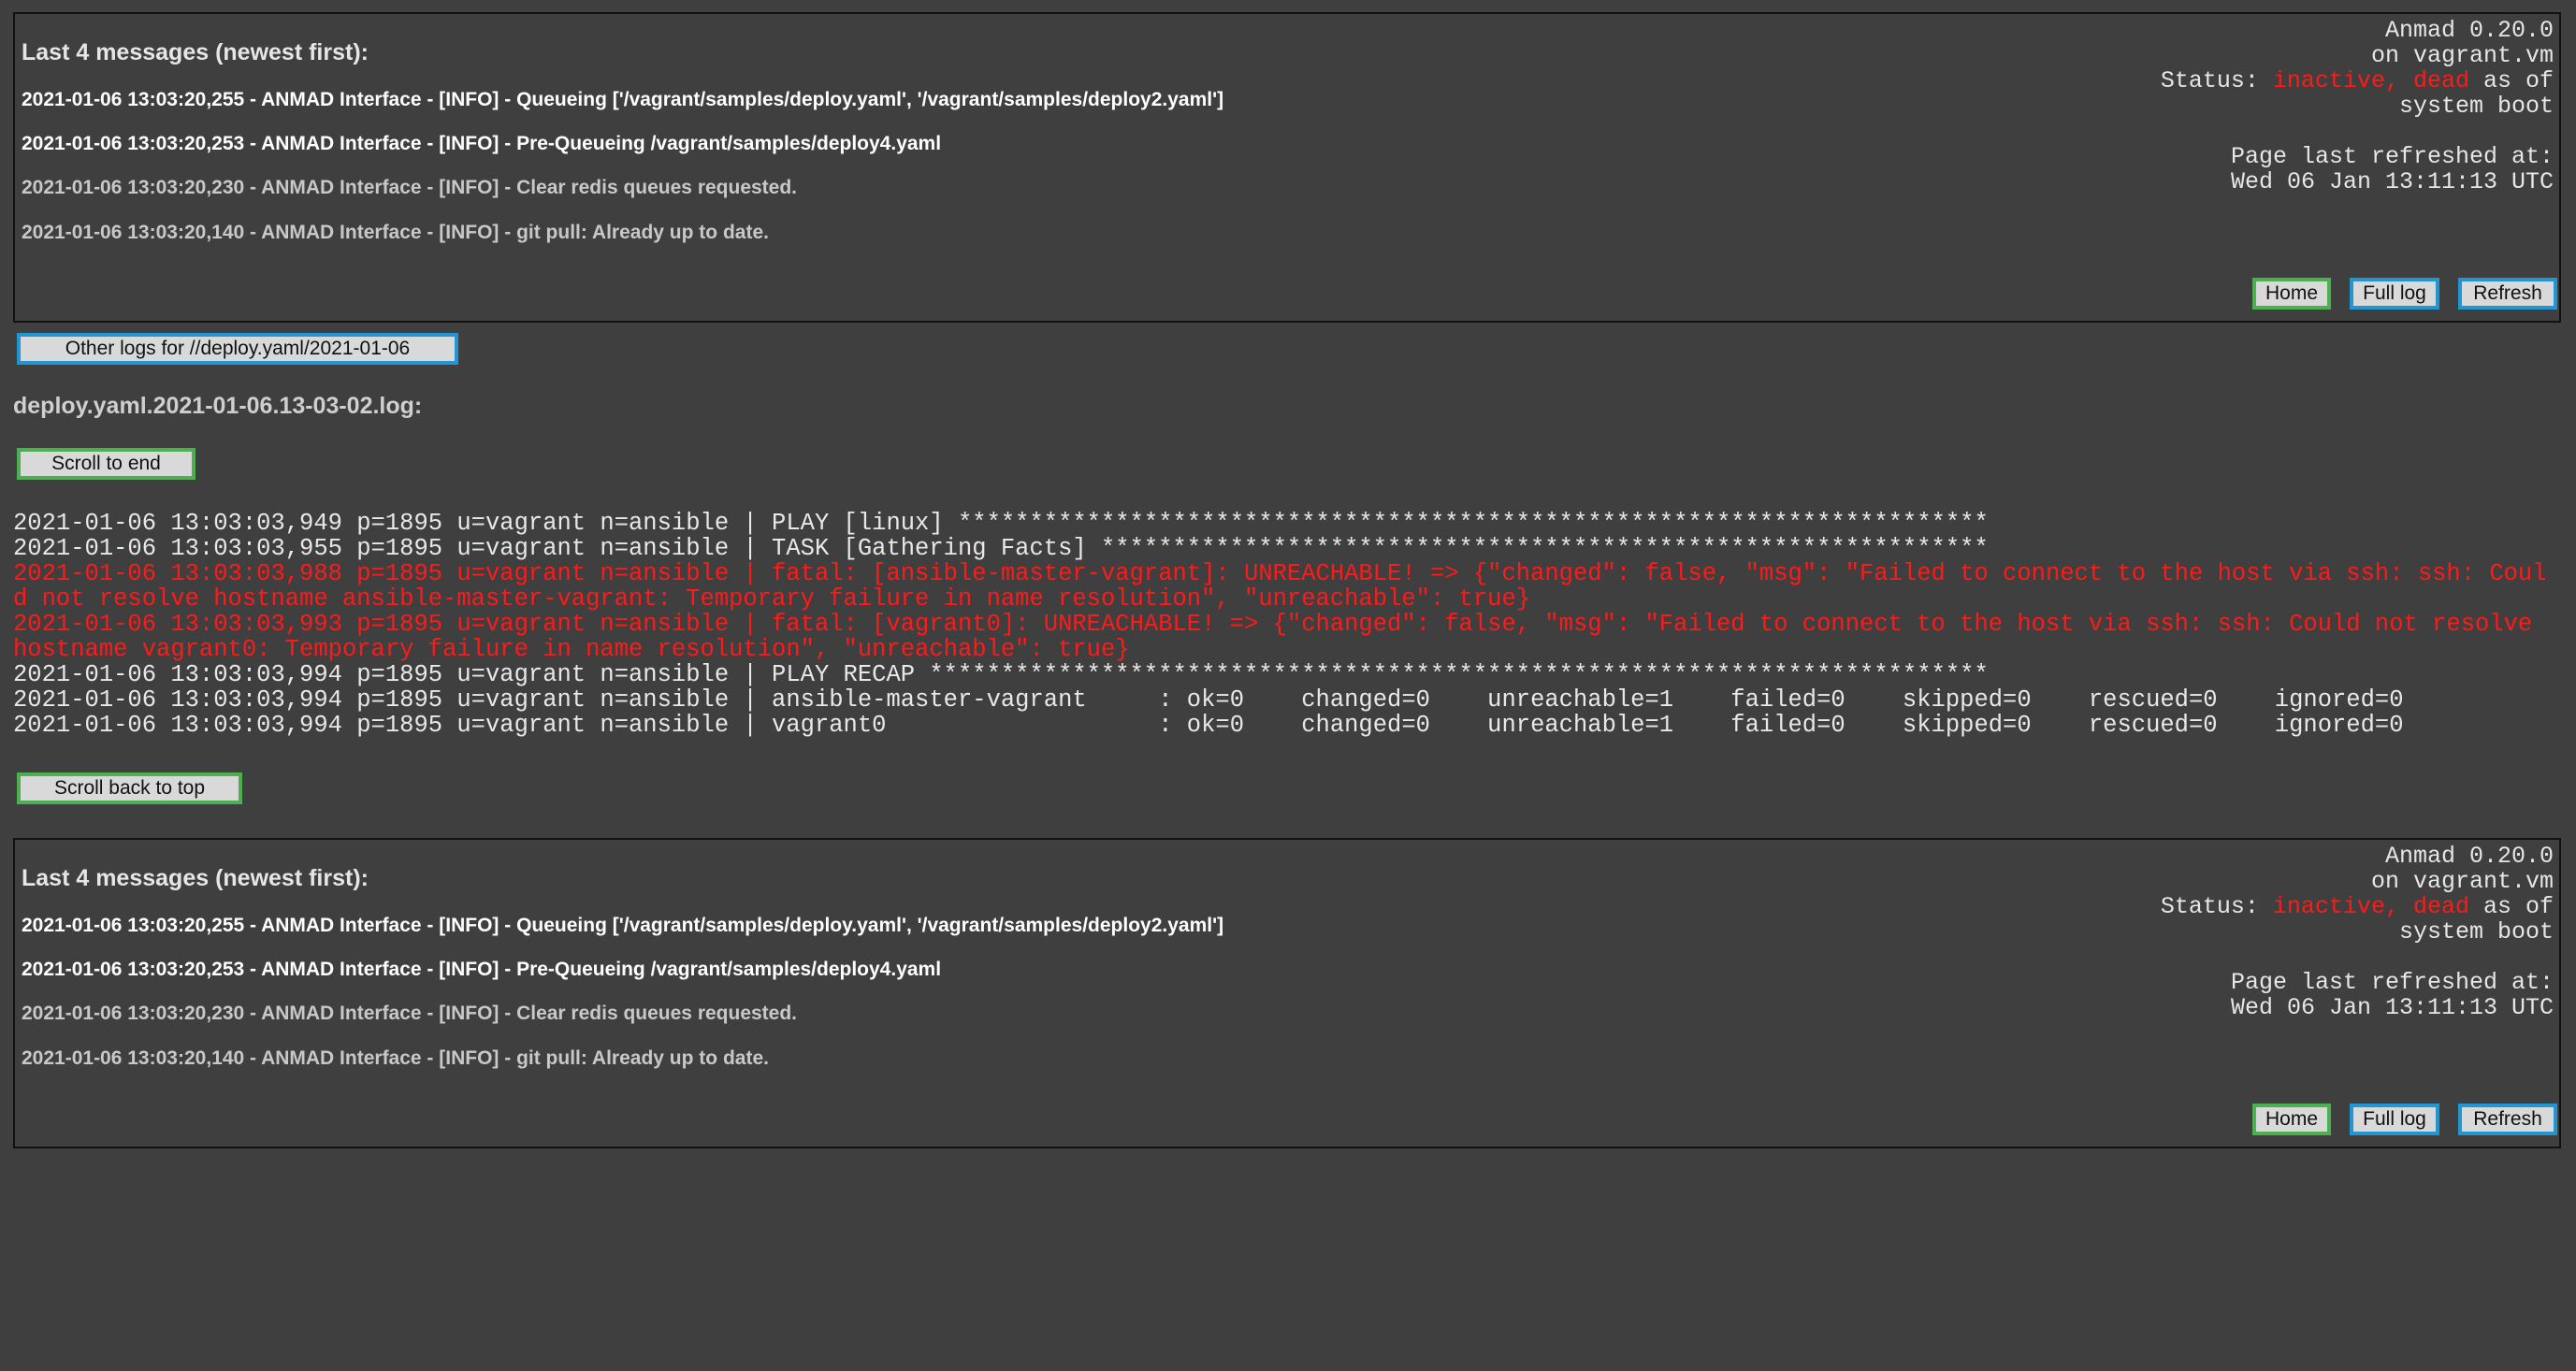 The image size is (2576, 1371). I want to click on scroll-to-end-button: Scroll to end, so click(106, 464).